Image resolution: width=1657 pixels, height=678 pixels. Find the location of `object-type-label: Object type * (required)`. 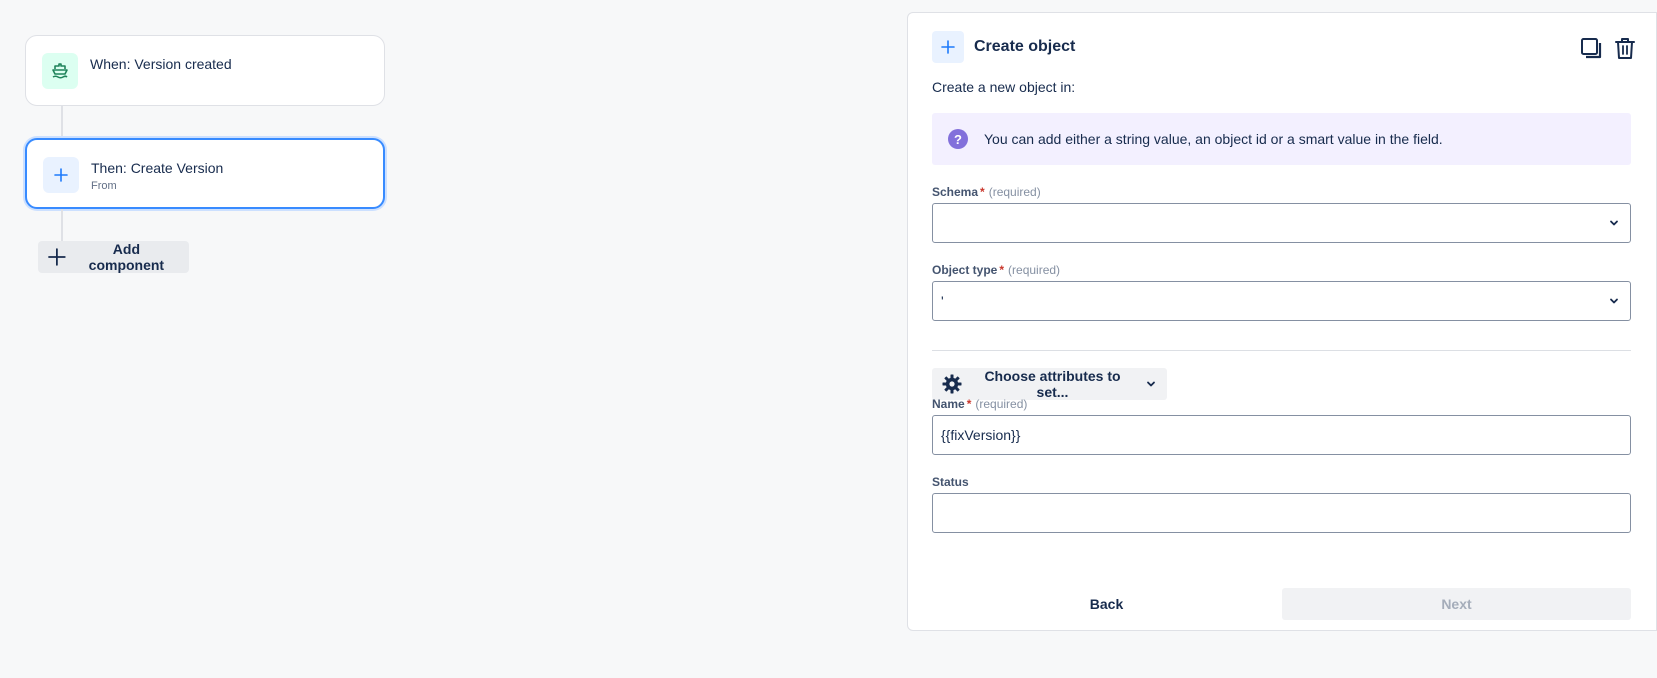

object-type-label: Object type * (required) is located at coordinates (996, 270).